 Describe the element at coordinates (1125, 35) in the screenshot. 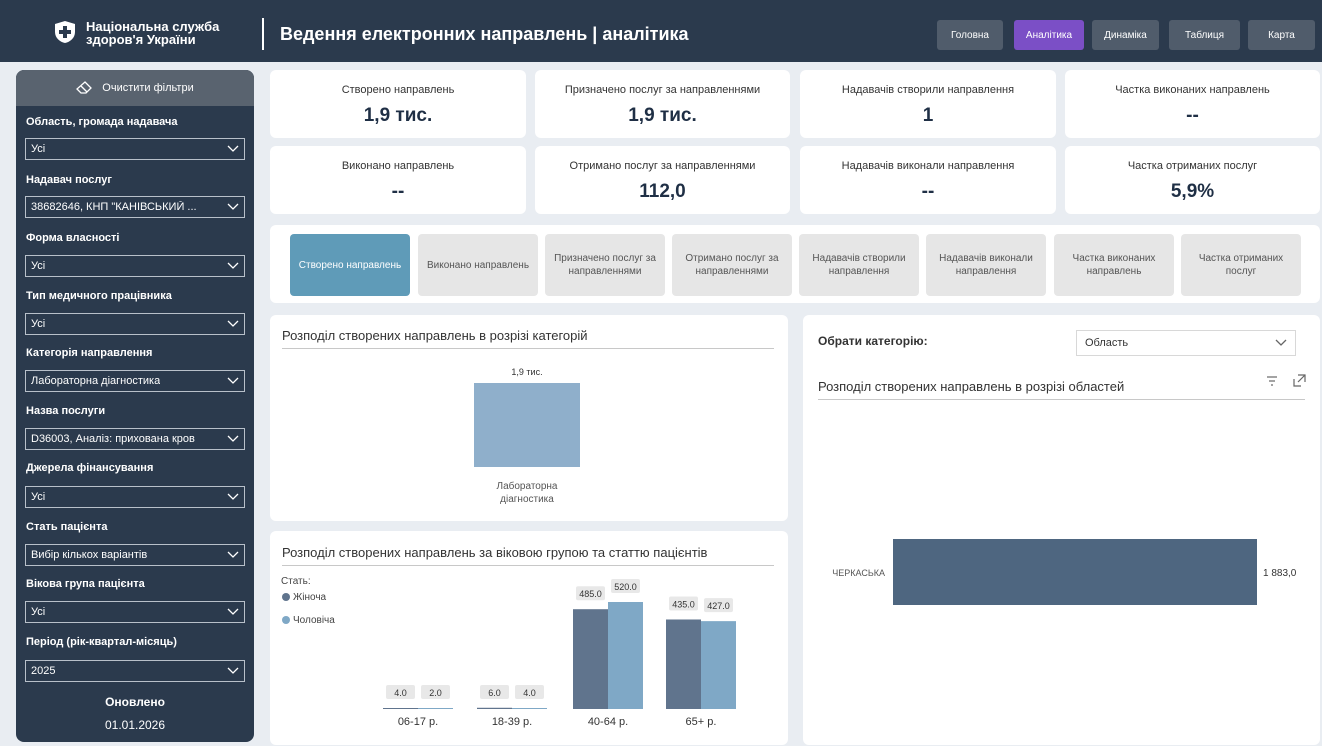

I see `nav-dynamics-button: Динаміка` at that location.